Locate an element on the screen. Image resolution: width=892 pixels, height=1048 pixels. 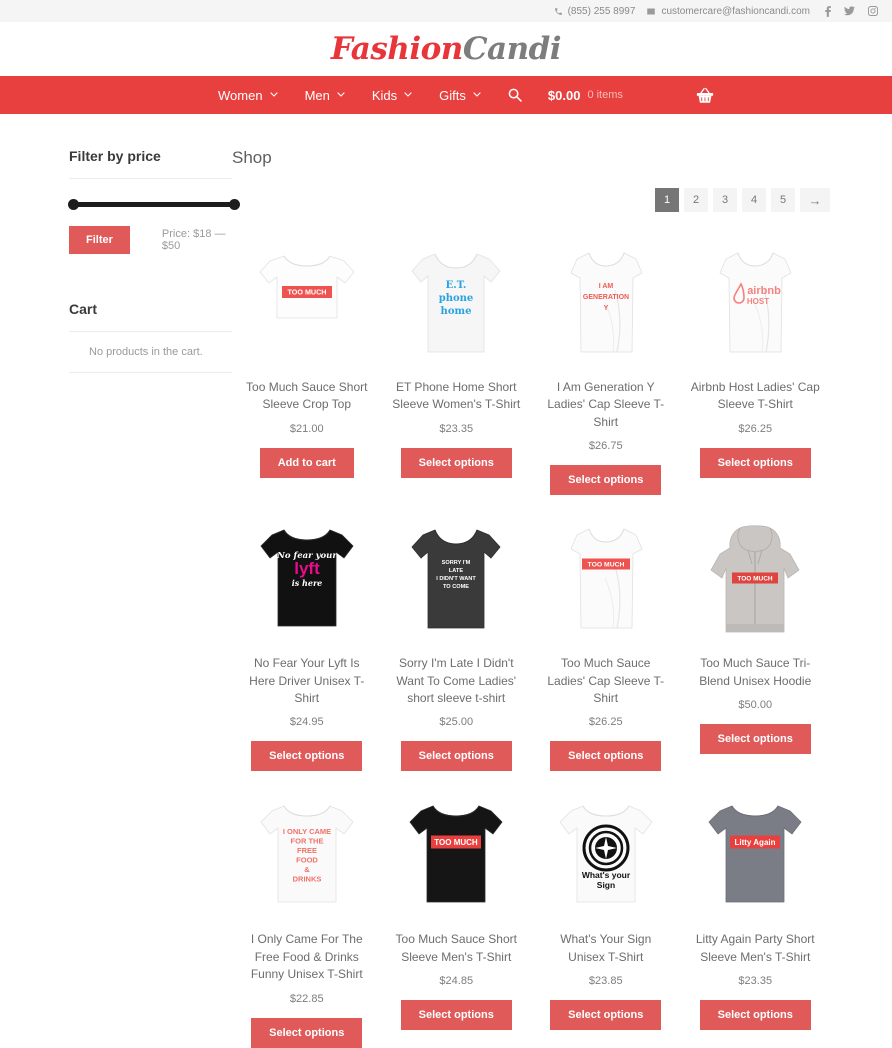
product-image: No fear your lyft is here is located at coordinates (307, 576).